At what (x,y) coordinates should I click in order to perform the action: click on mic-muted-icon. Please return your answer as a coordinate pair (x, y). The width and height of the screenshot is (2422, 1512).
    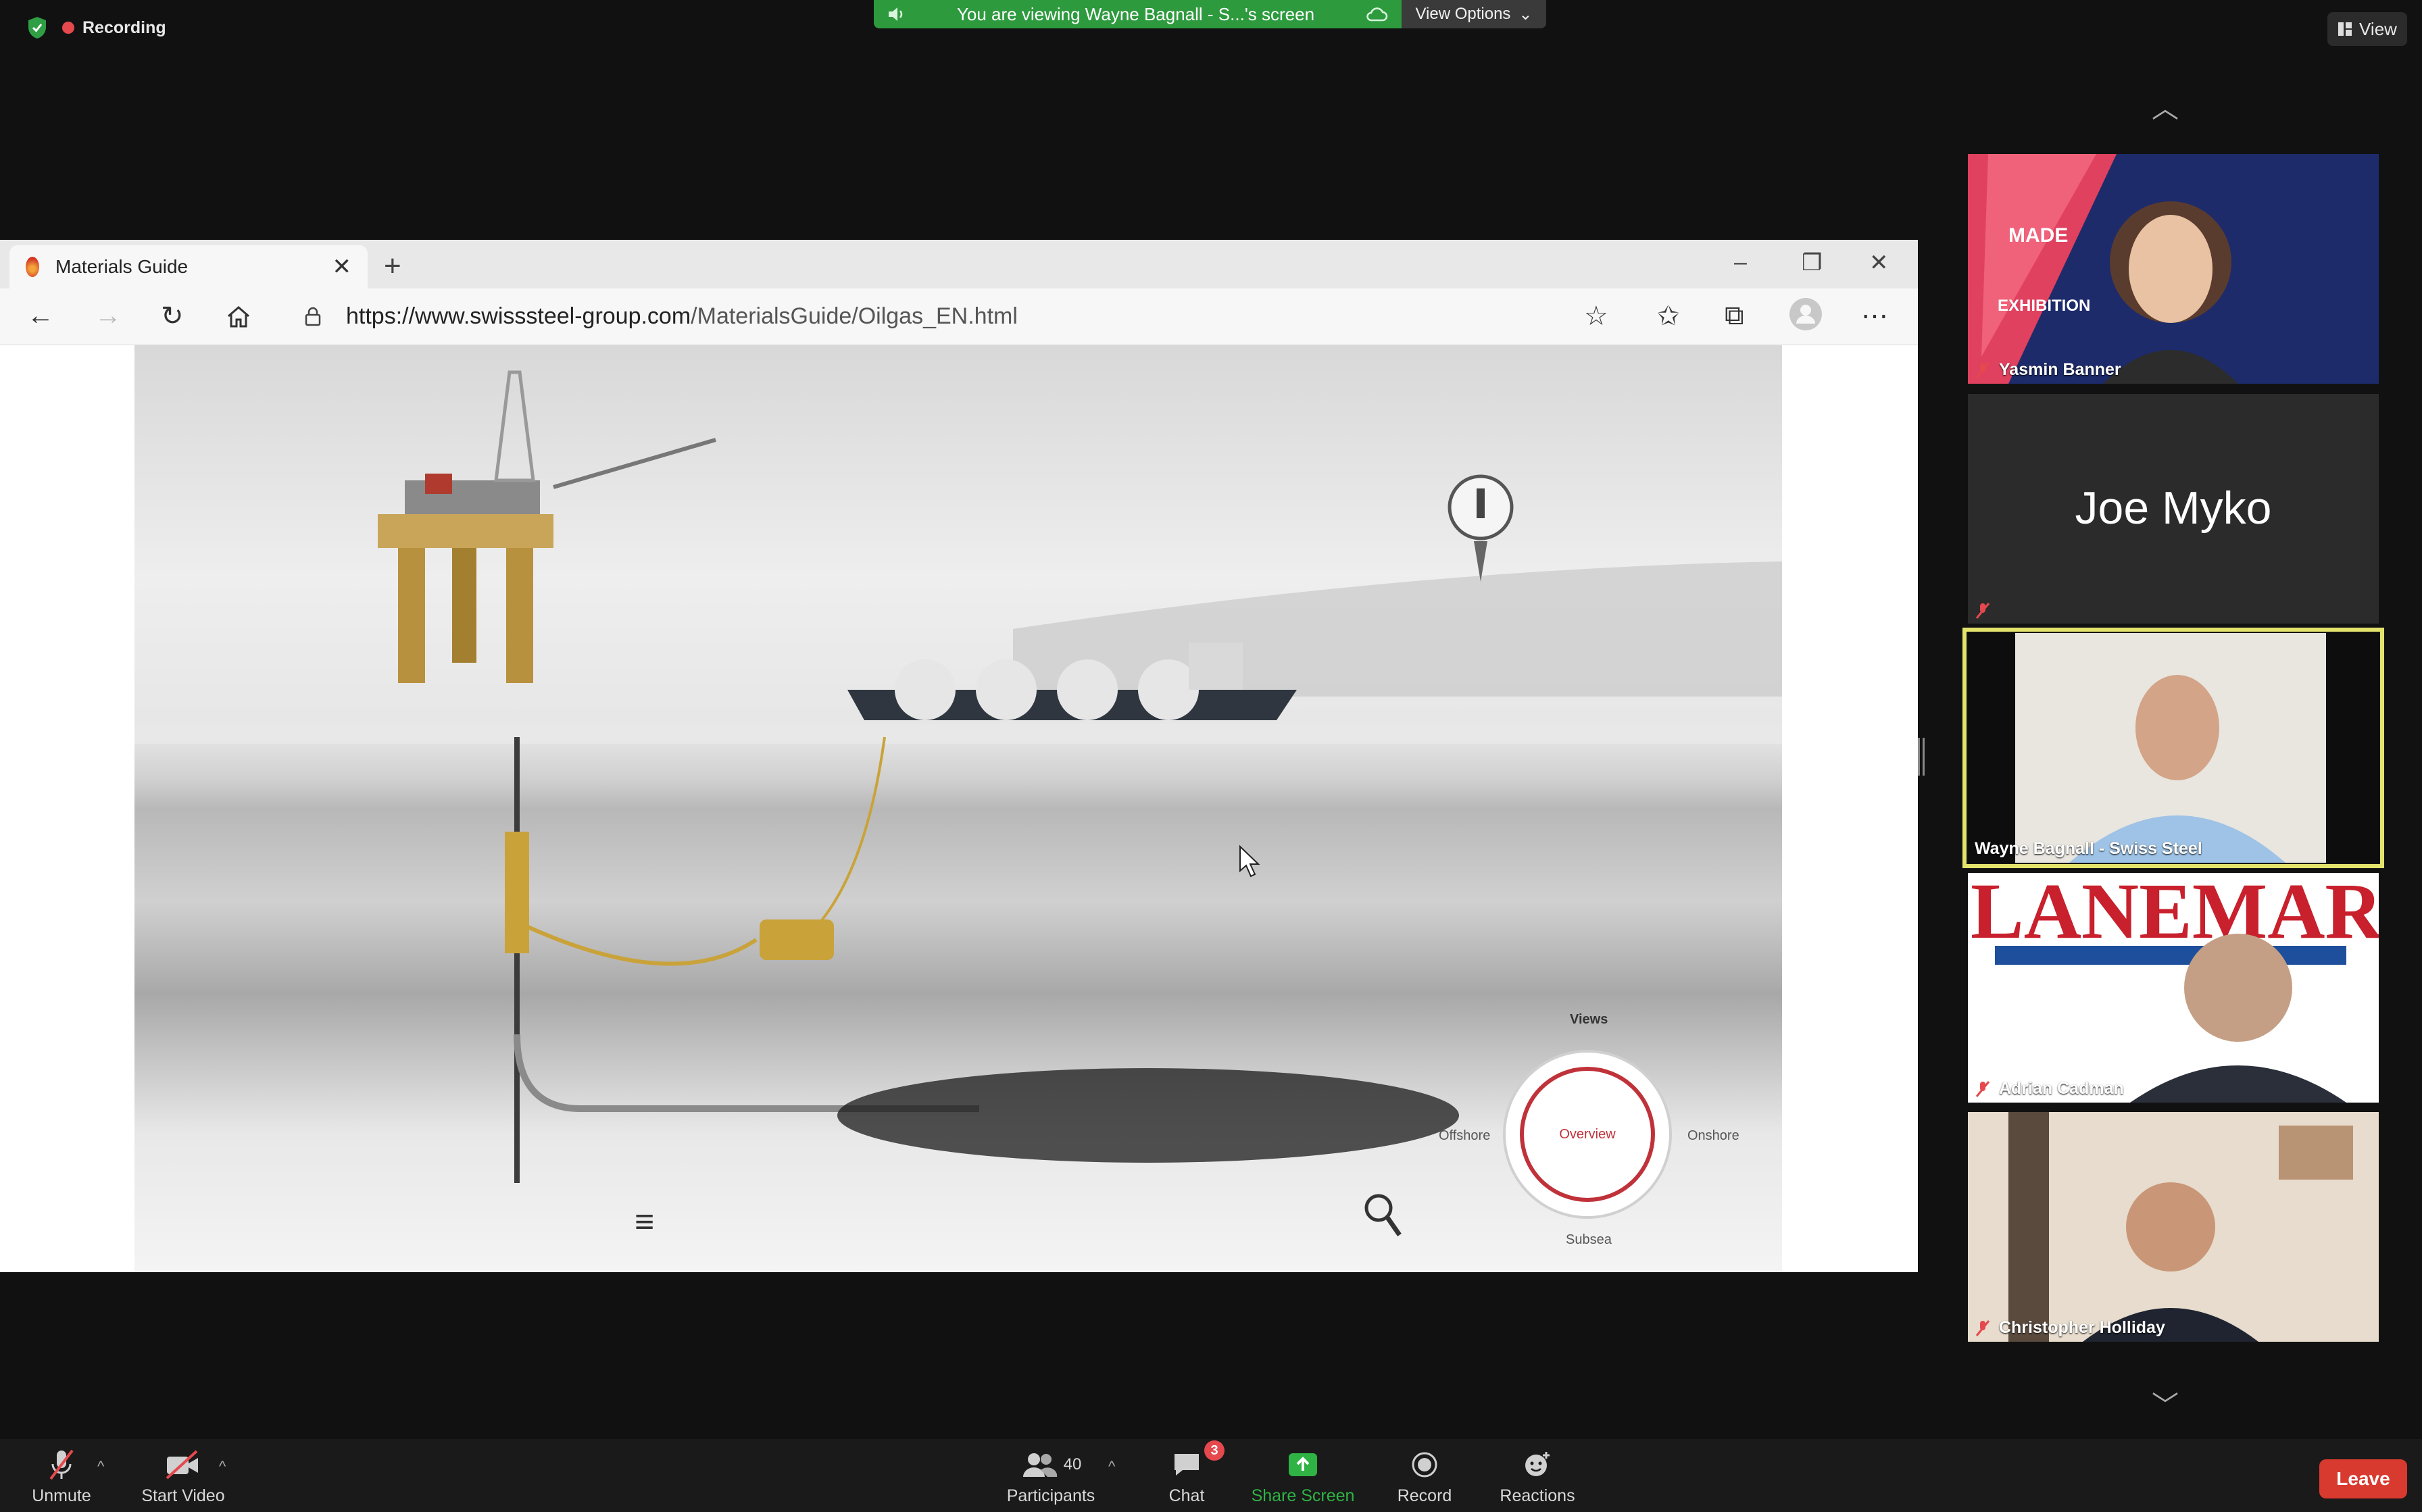
    Looking at the image, I should click on (61, 1464).